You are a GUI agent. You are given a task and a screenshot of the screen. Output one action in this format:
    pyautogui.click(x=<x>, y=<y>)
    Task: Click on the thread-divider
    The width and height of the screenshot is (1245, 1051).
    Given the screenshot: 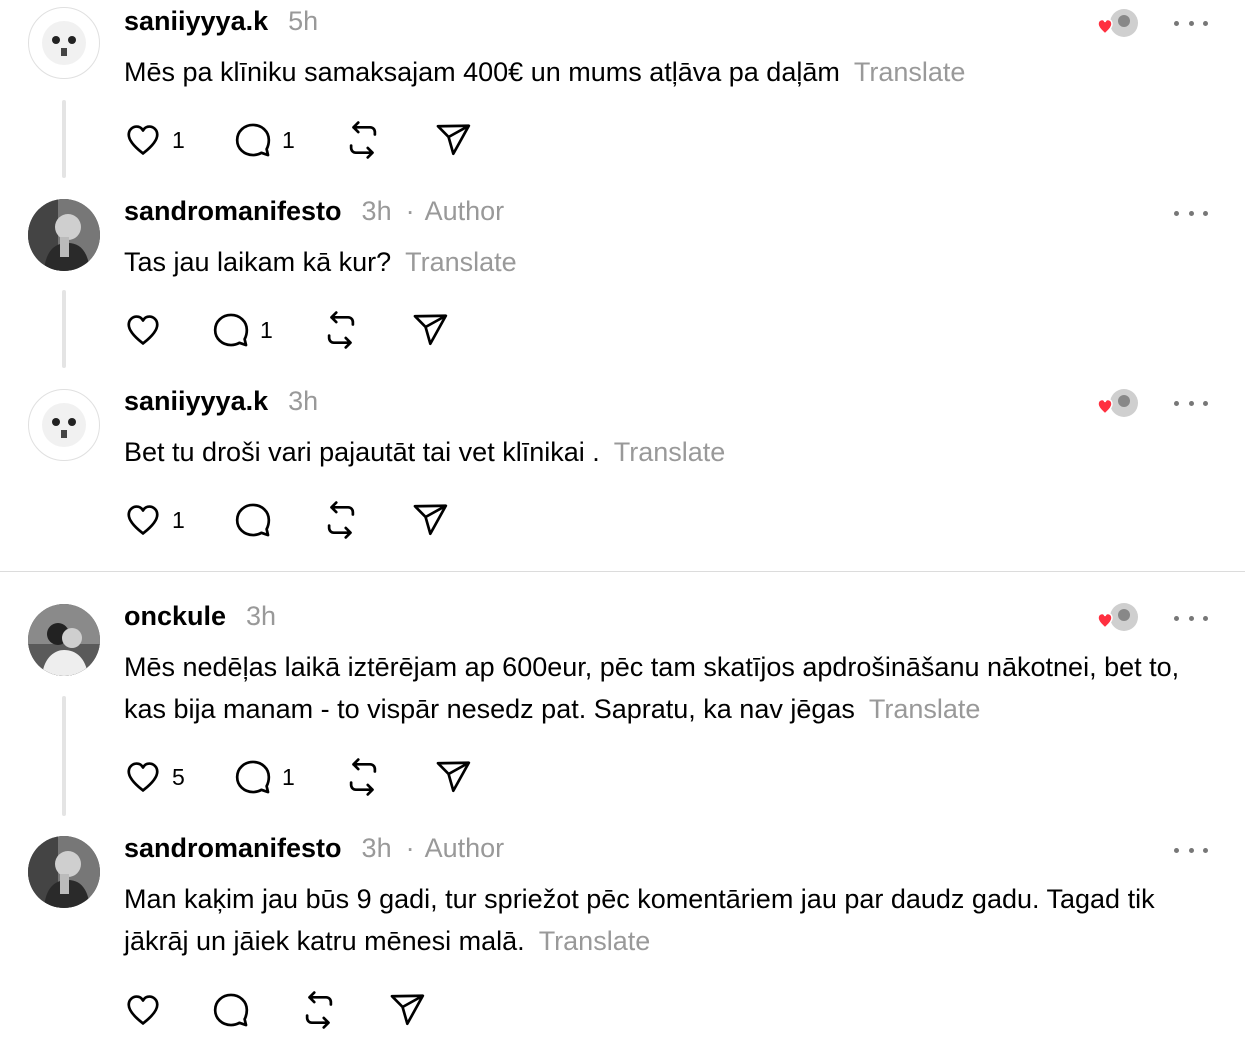 What is the action you would take?
    pyautogui.click(x=622, y=571)
    